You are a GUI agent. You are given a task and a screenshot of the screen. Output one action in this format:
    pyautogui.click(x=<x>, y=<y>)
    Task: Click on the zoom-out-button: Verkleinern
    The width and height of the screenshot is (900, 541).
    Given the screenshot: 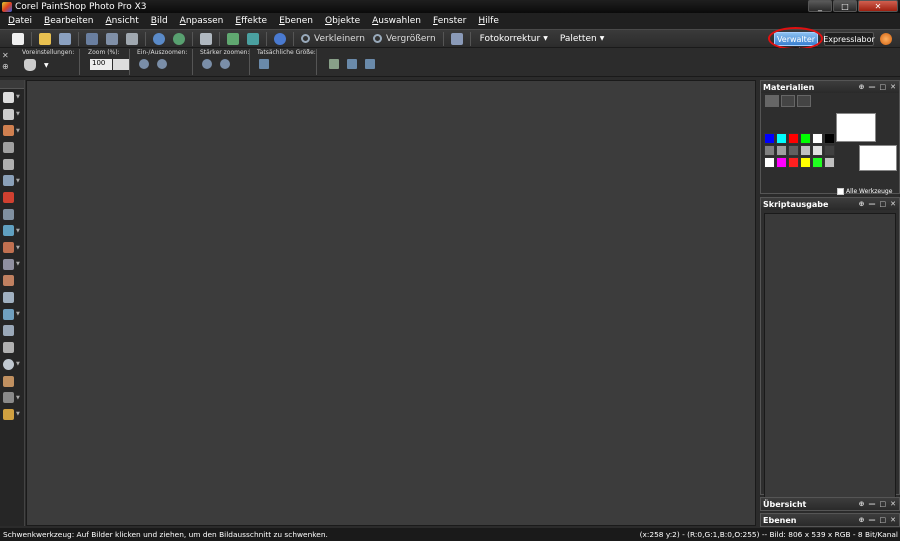 What is the action you would take?
    pyautogui.click(x=333, y=39)
    